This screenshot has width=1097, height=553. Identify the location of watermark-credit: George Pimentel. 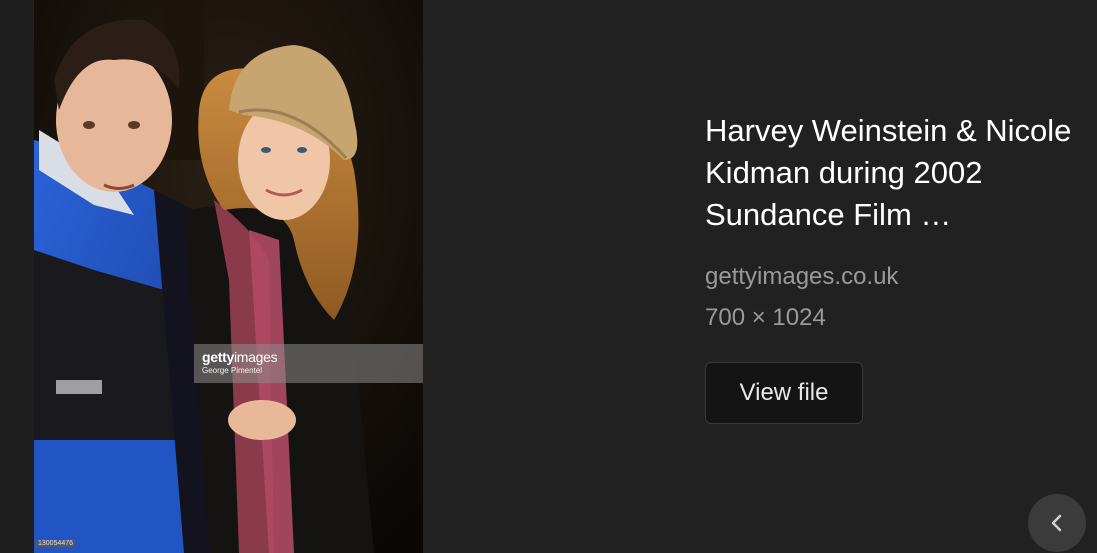
(232, 370).